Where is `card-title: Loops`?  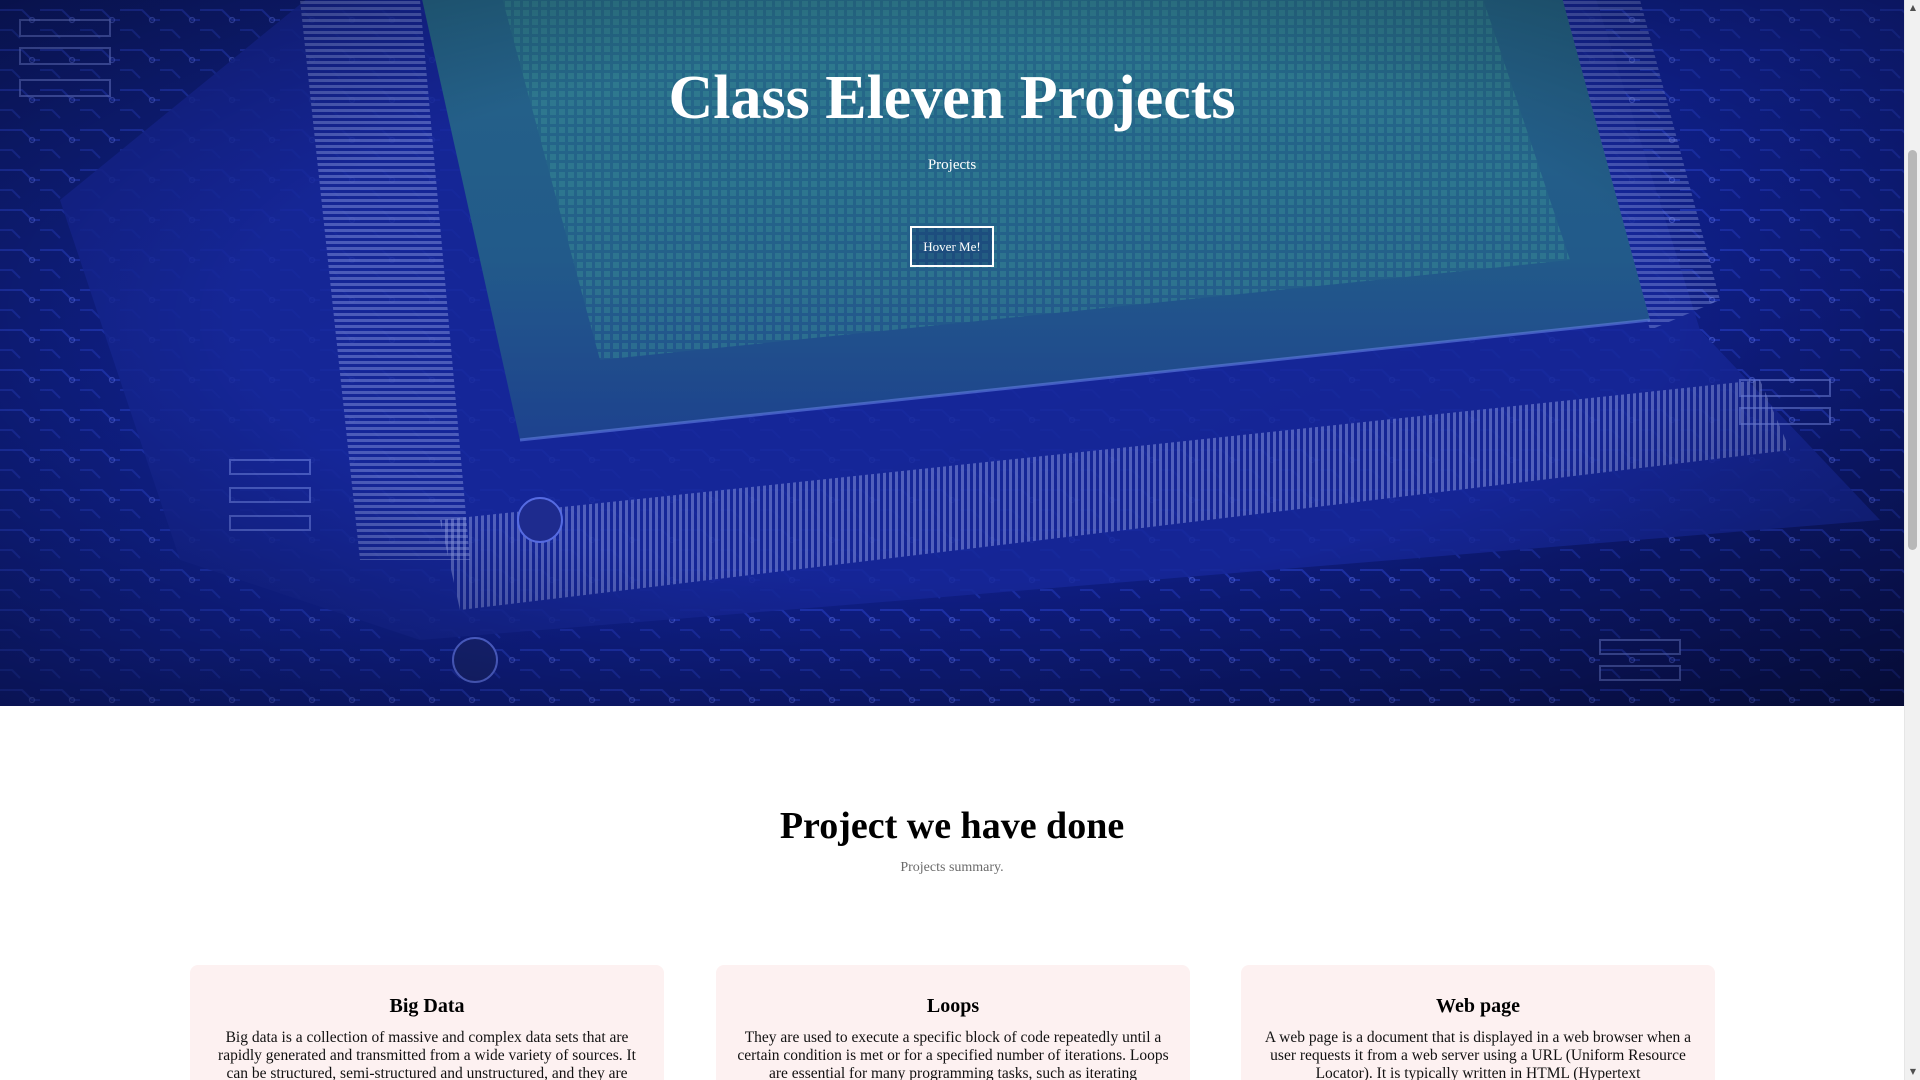
card-title: Loops is located at coordinates (953, 1006).